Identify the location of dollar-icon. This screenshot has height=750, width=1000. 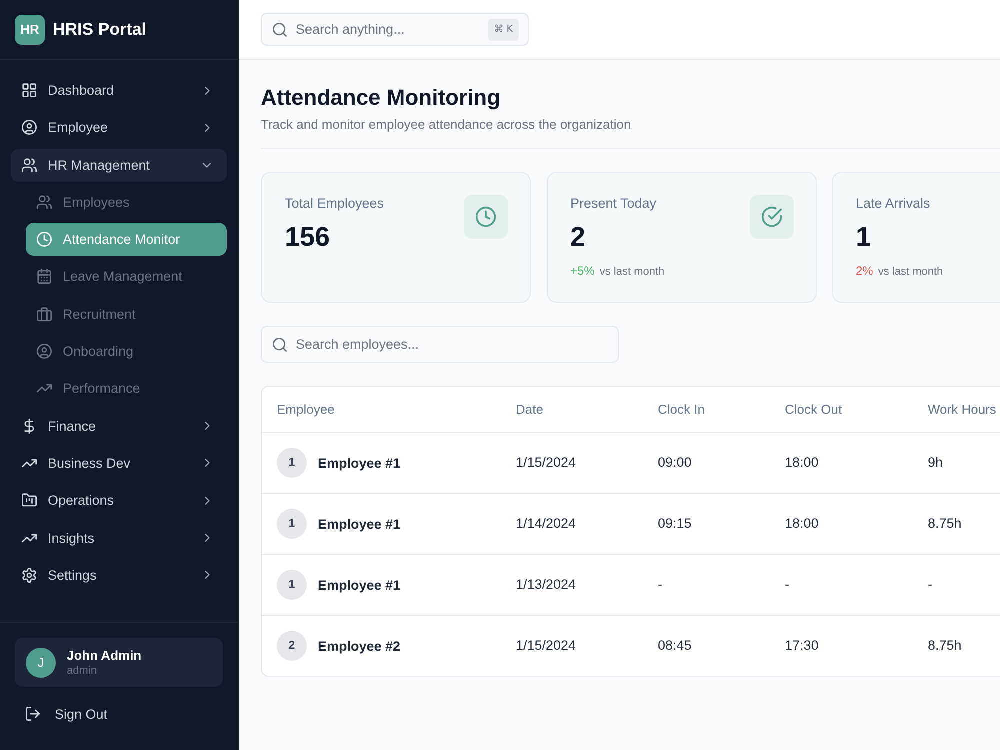
(29, 426).